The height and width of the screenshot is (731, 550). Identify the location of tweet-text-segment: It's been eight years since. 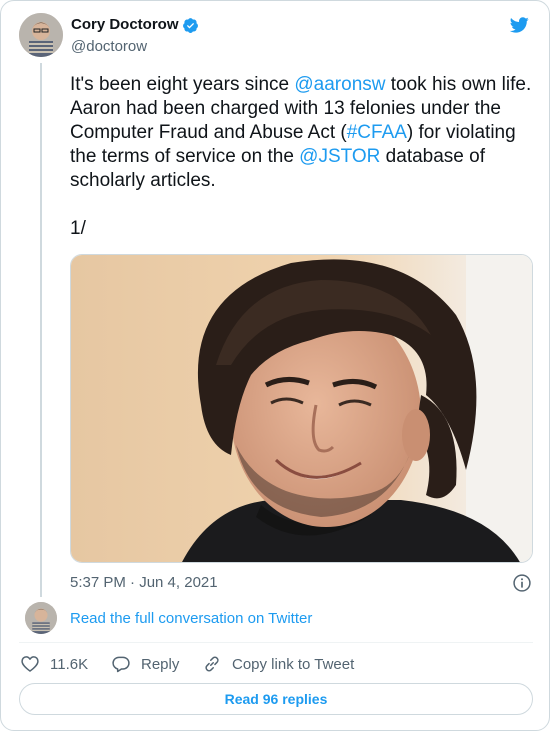
(182, 84).